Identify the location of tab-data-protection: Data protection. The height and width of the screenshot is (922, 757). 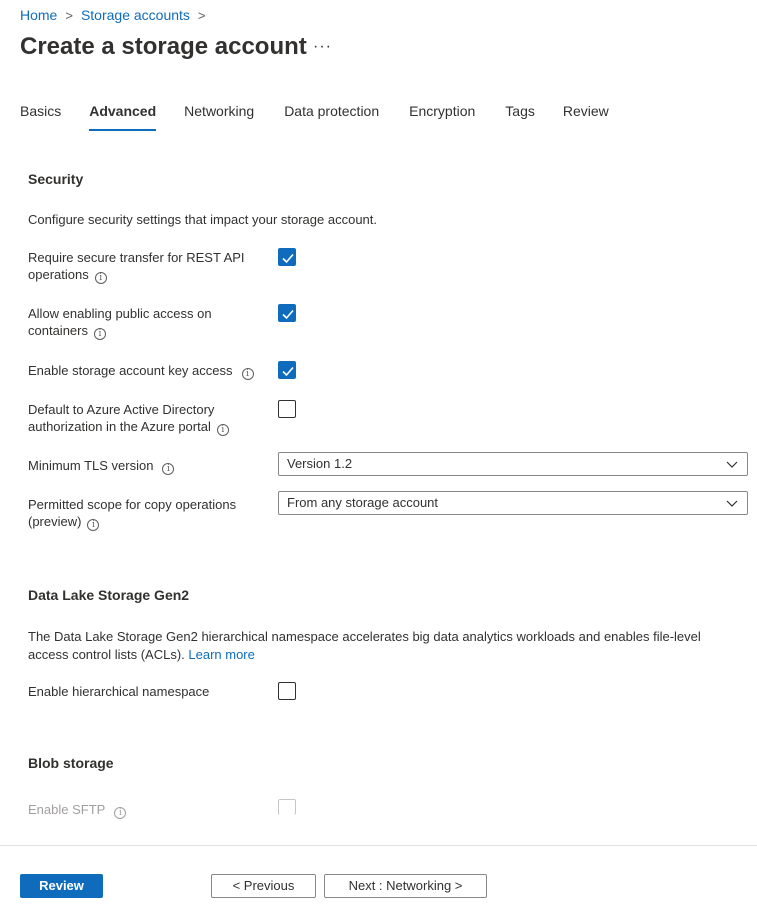
(331, 115).